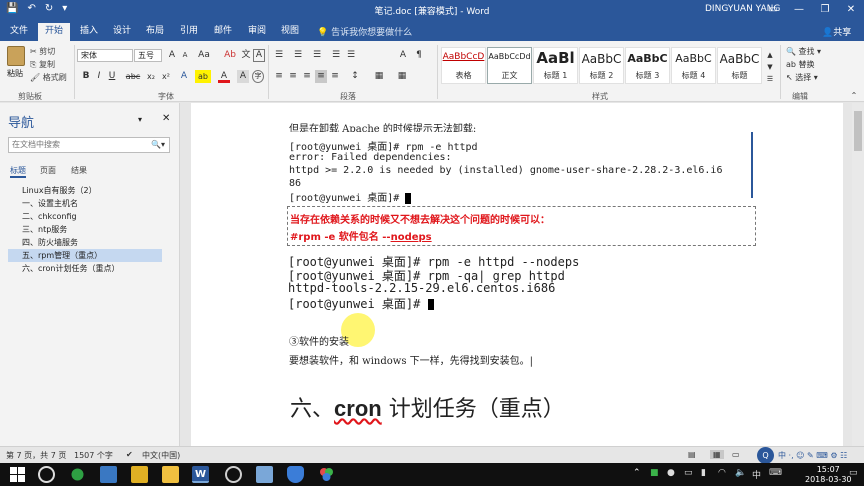  What do you see at coordinates (402, 76) in the screenshot?
I see `borders-button: ▦` at bounding box center [402, 76].